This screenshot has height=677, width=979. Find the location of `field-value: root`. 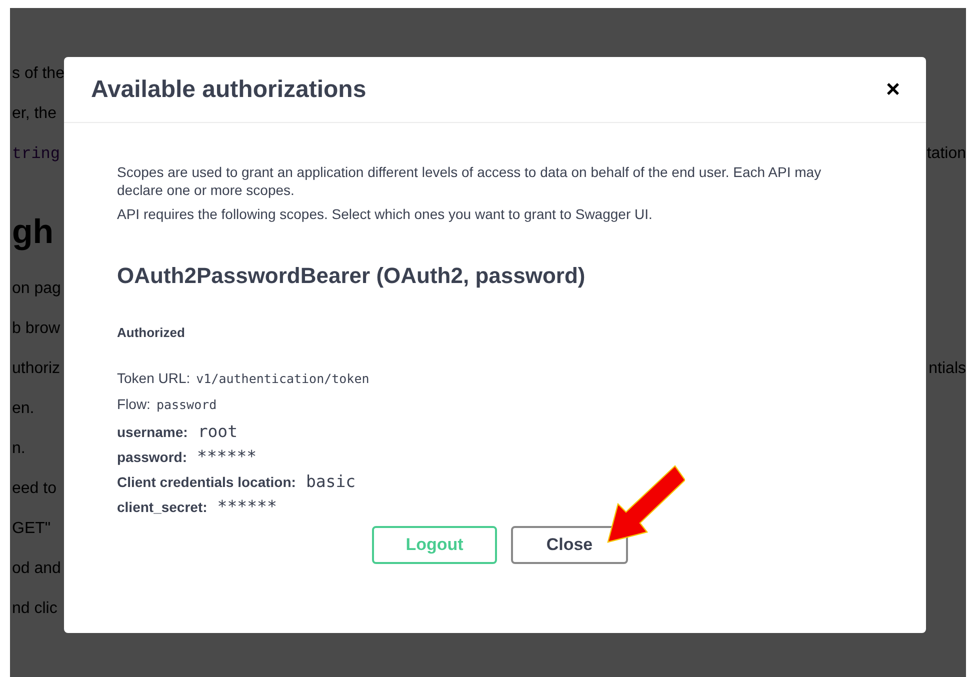

field-value: root is located at coordinates (218, 431).